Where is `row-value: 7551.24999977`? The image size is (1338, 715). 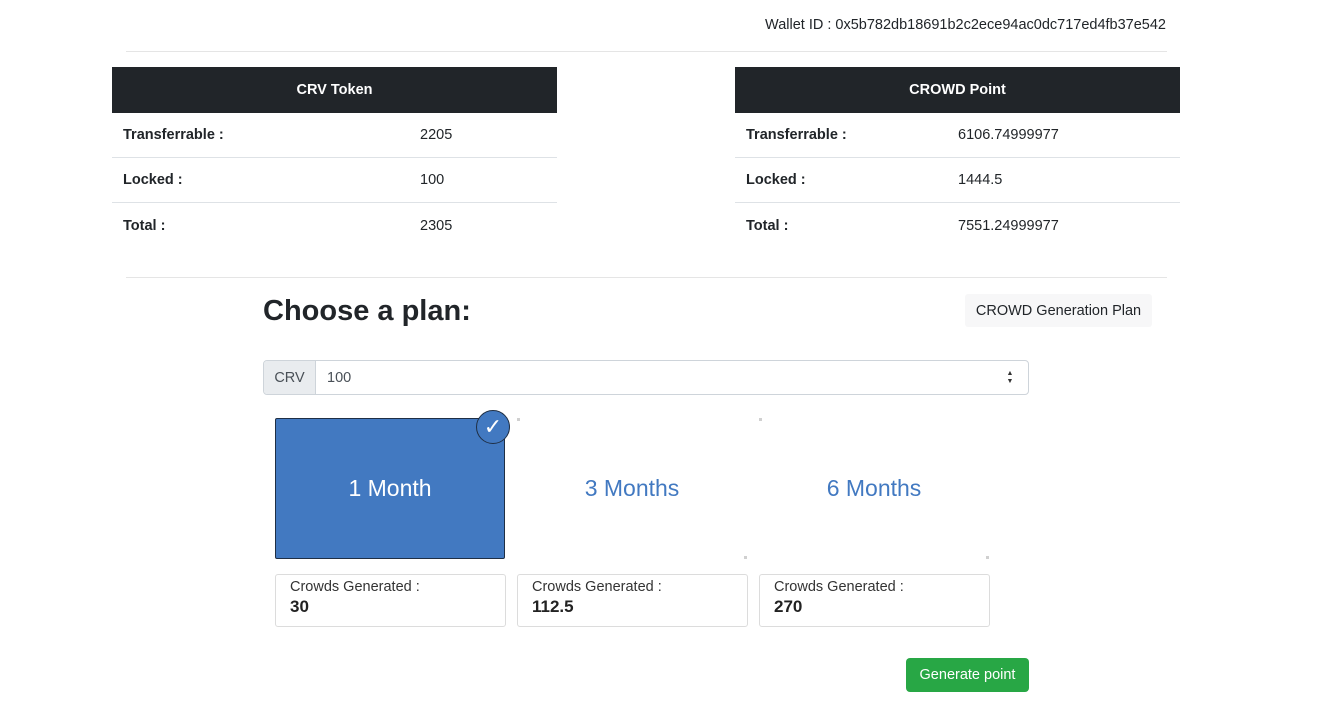
row-value: 7551.24999977 is located at coordinates (1008, 225).